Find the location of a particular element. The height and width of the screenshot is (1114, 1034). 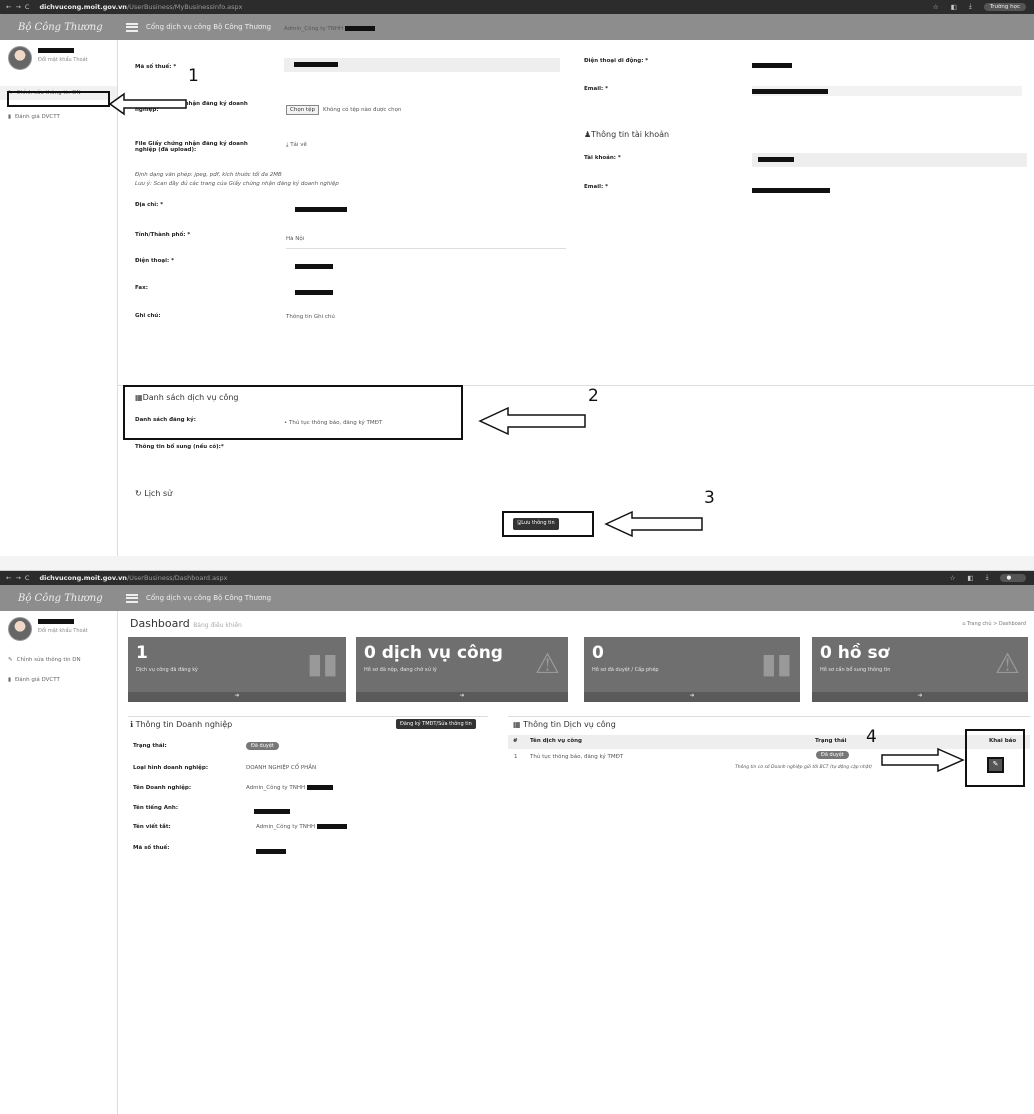

annotation-number-4: 4 is located at coordinates (871, 737).